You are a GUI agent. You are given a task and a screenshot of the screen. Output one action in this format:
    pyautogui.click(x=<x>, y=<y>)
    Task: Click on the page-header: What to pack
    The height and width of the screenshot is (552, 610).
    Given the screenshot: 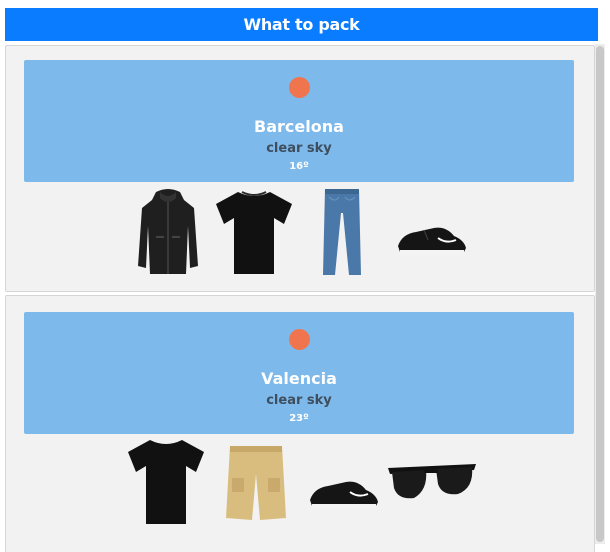 What is the action you would take?
    pyautogui.click(x=301, y=24)
    